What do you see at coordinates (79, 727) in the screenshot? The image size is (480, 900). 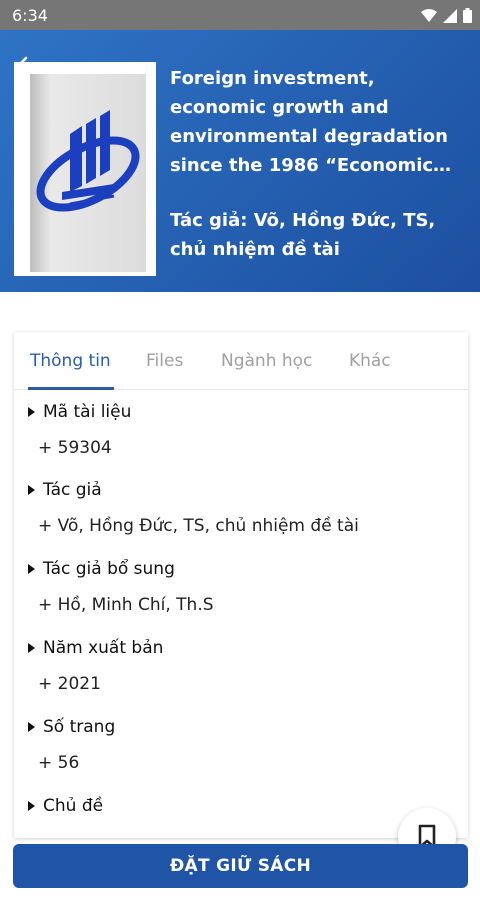 I see `info-label-text: Số trang` at bounding box center [79, 727].